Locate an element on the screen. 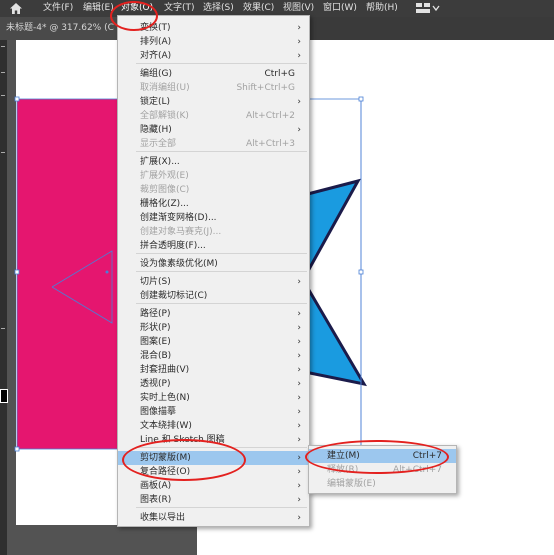 This screenshot has height=555, width=554. annotation-circle-object-menu is located at coordinates (134, 16).